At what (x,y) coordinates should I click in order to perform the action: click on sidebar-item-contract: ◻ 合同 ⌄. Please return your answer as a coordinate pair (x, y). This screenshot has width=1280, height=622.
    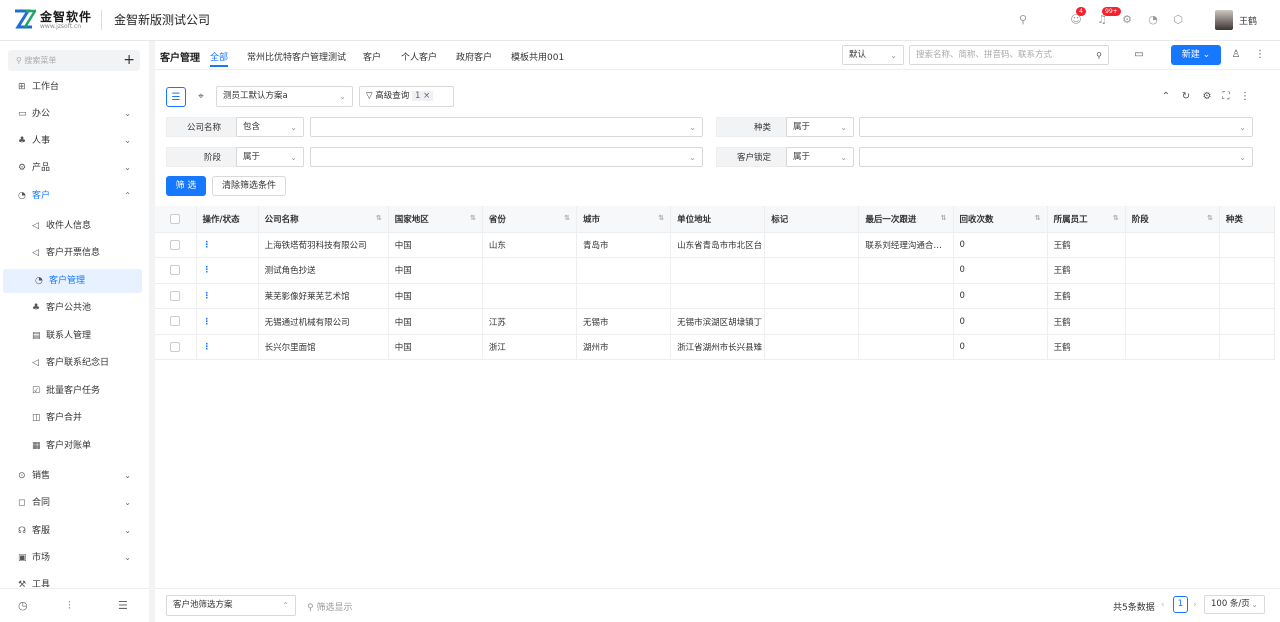
    Looking at the image, I should click on (74, 503).